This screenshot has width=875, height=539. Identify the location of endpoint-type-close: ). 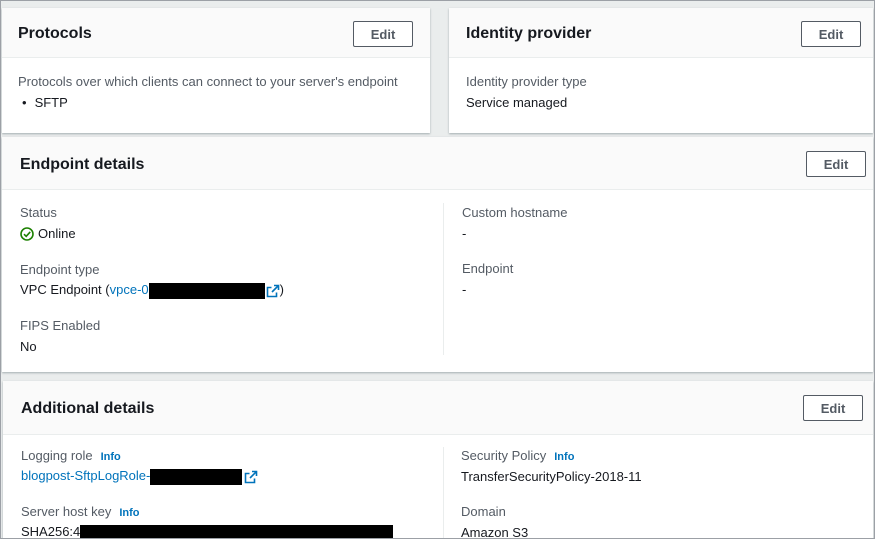
(281, 289).